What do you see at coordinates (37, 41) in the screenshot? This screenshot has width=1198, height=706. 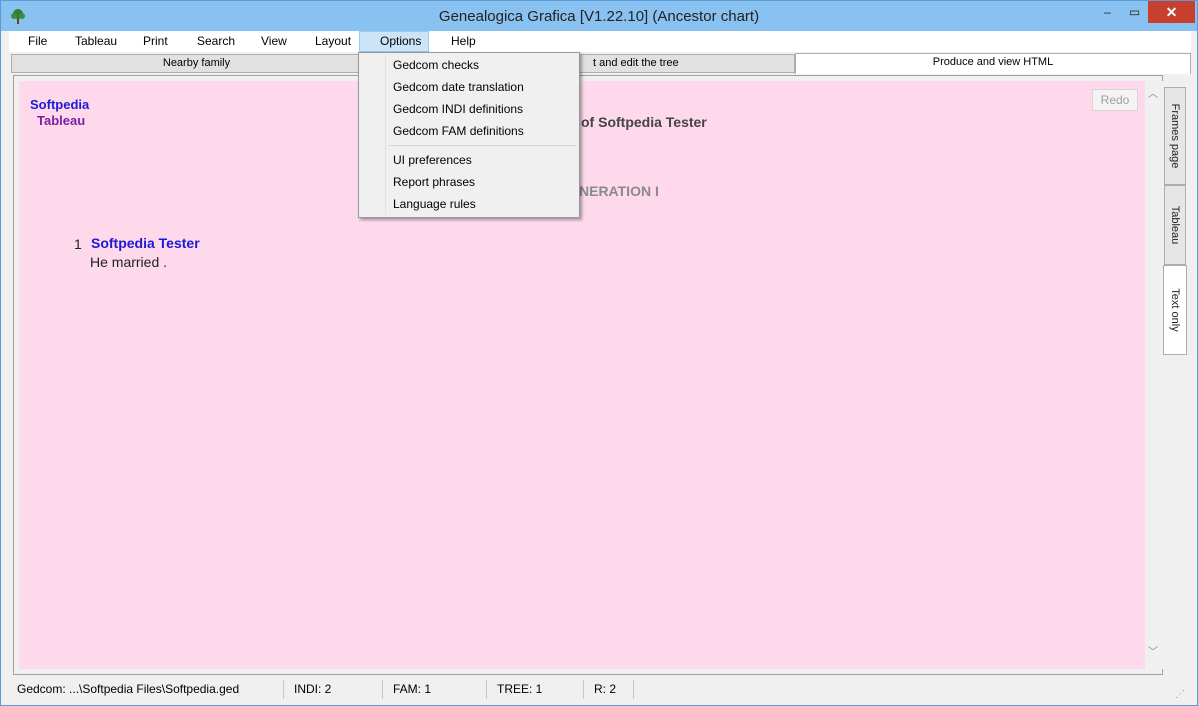 I see `menu-file: File` at bounding box center [37, 41].